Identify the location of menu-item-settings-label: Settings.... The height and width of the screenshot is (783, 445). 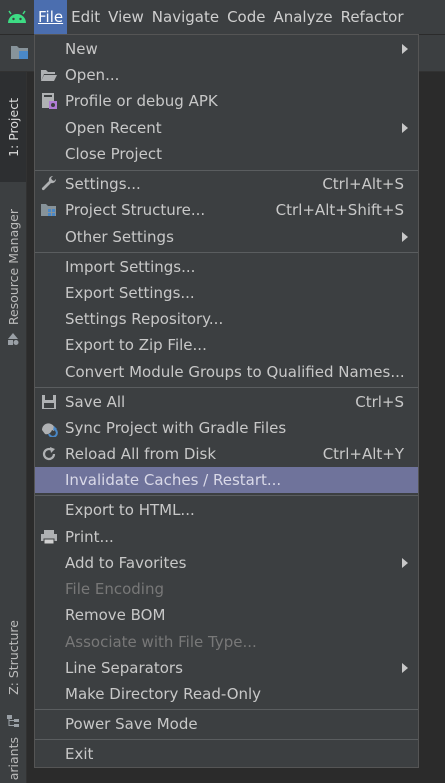
(103, 184).